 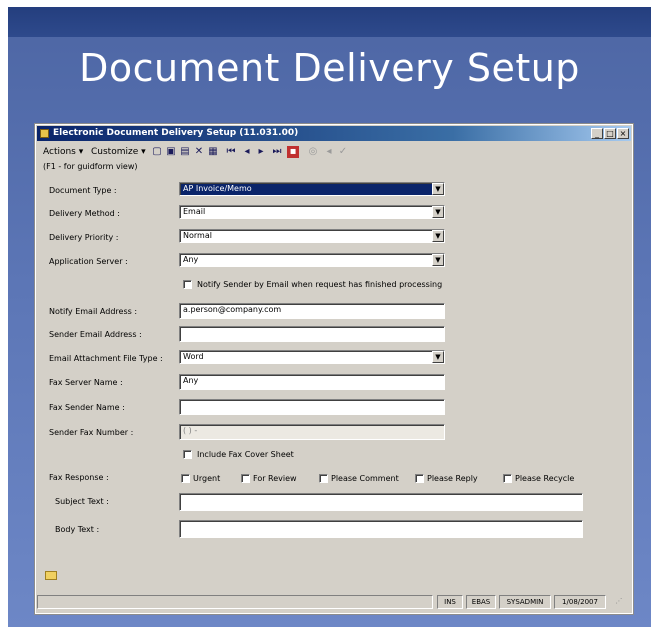 I want to click on fax-response-label: Fax Response :, so click(x=79, y=477).